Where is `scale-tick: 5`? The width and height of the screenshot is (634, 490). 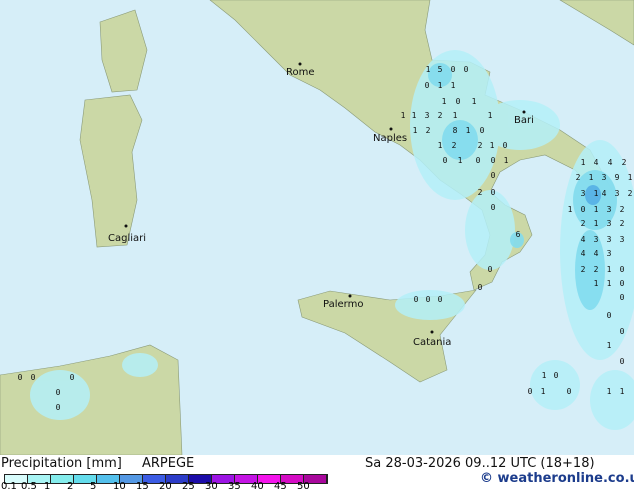
scale-tick: 5 is located at coordinates (93, 485).